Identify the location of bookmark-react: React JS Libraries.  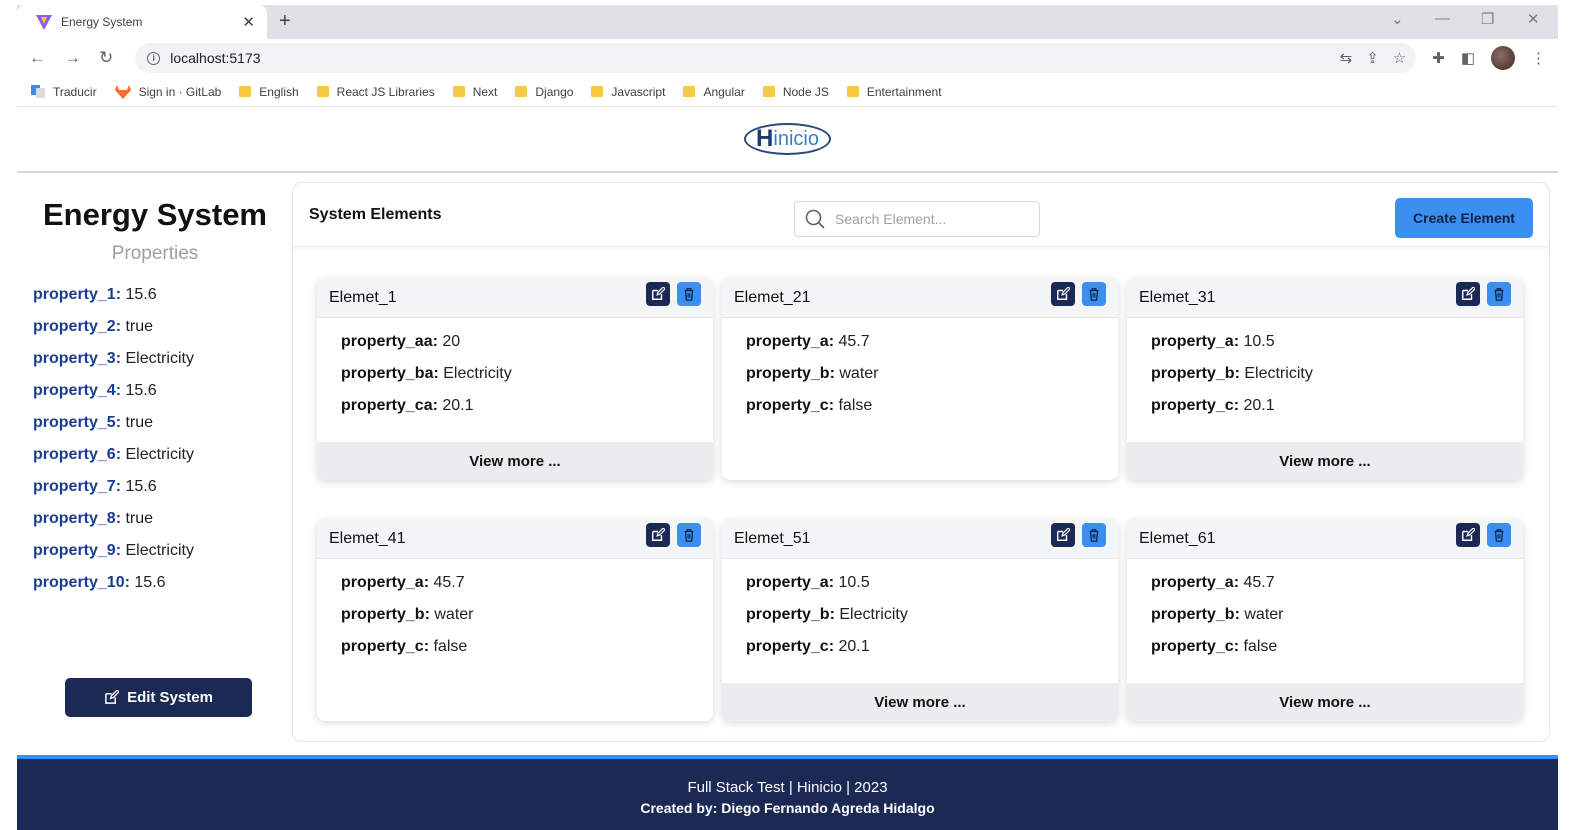
(375, 91).